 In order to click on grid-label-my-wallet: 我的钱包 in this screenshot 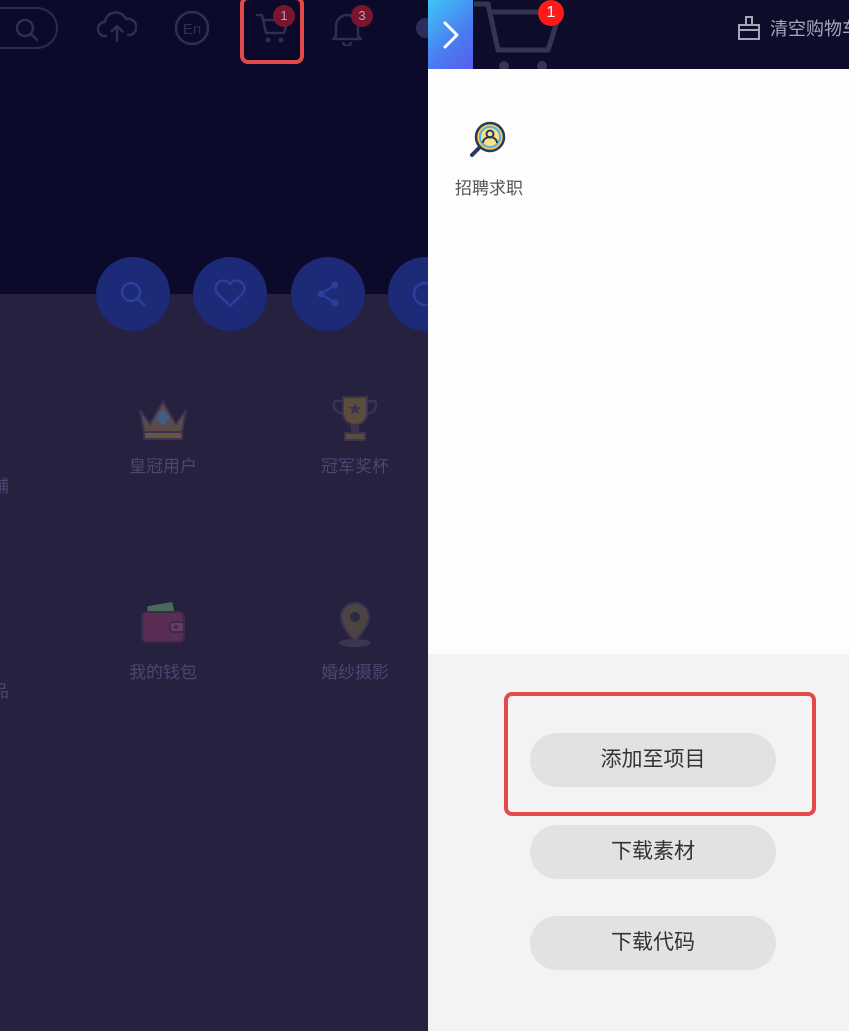, I will do `click(163, 672)`.